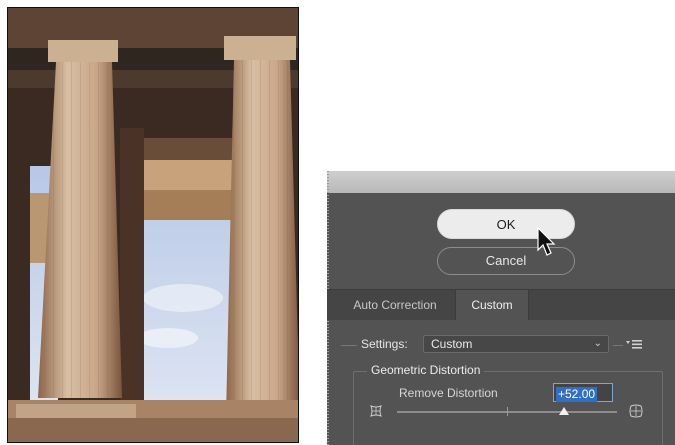 The width and height of the screenshot is (675, 445). What do you see at coordinates (636, 411) in the screenshot?
I see `barrel-distortion-icon` at bounding box center [636, 411].